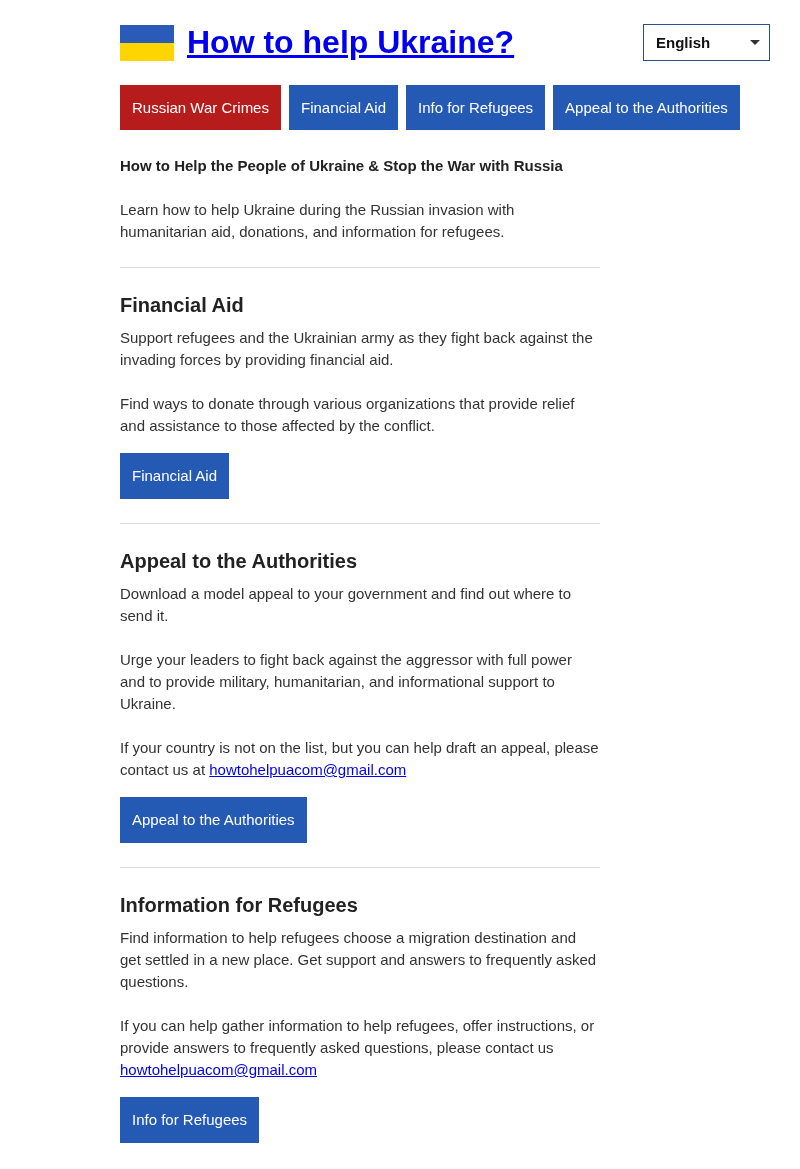 The width and height of the screenshot is (800, 1169). Describe the element at coordinates (348, 415) in the screenshot. I see `section-paragraph: Find ways to donate through various organizations that provide relief and assistance to those affected by the conflict.` at that location.